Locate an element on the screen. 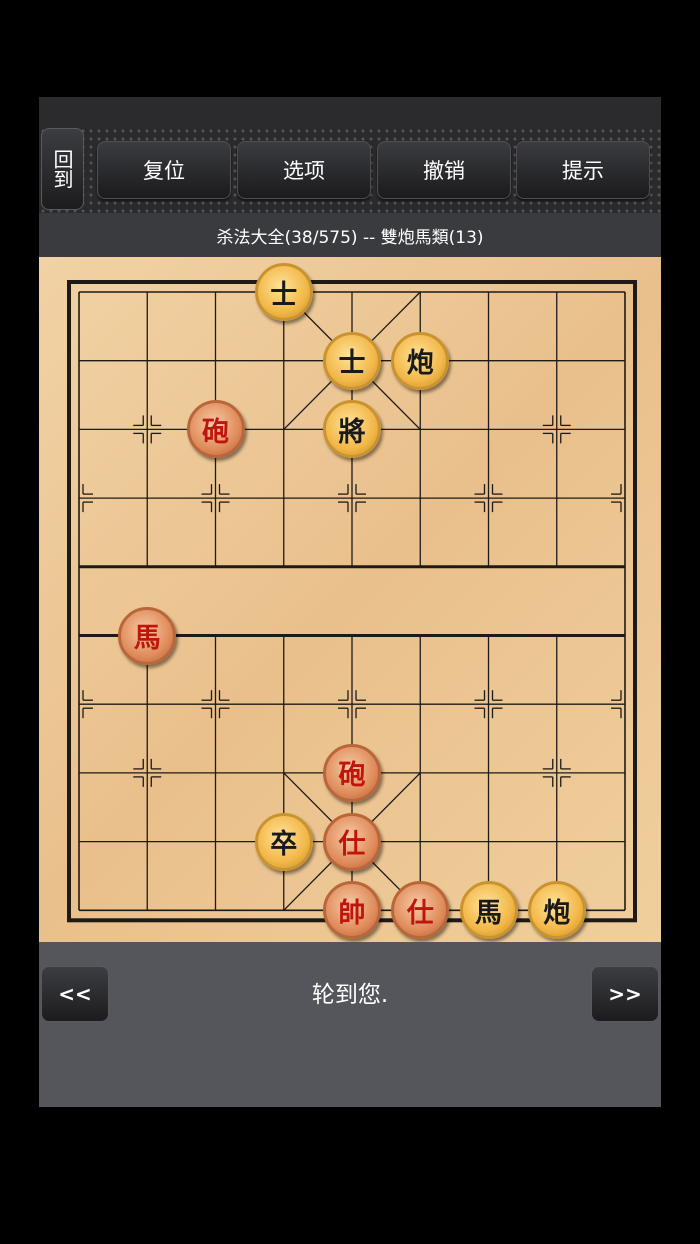  previous-button: << is located at coordinates (75, 994).